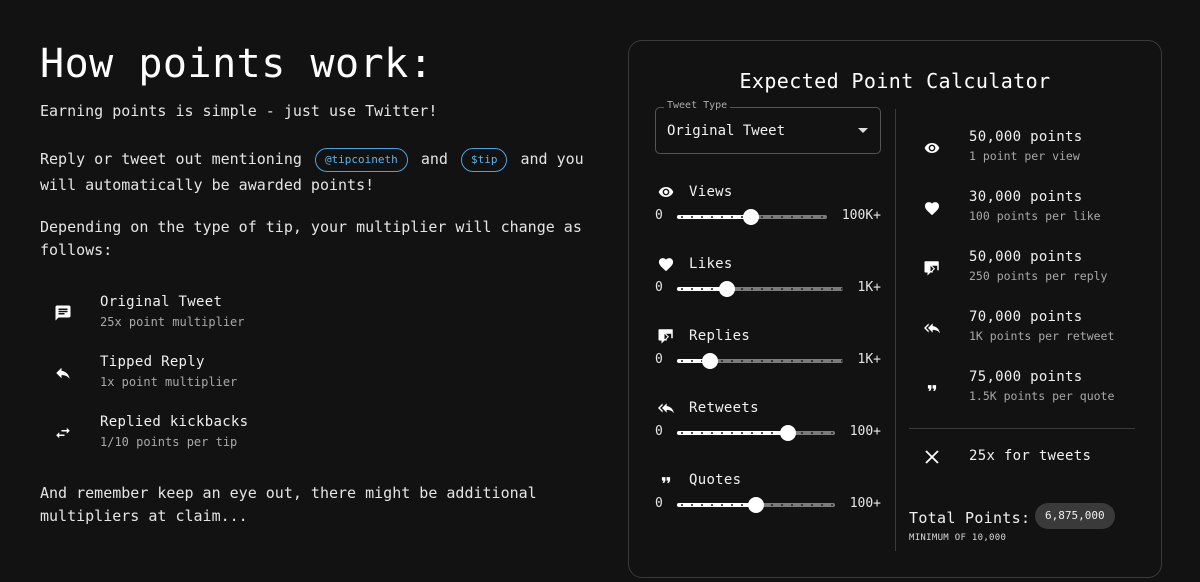  What do you see at coordinates (171, 159) in the screenshot?
I see `mention-before: Reply or tweet out mentioning` at bounding box center [171, 159].